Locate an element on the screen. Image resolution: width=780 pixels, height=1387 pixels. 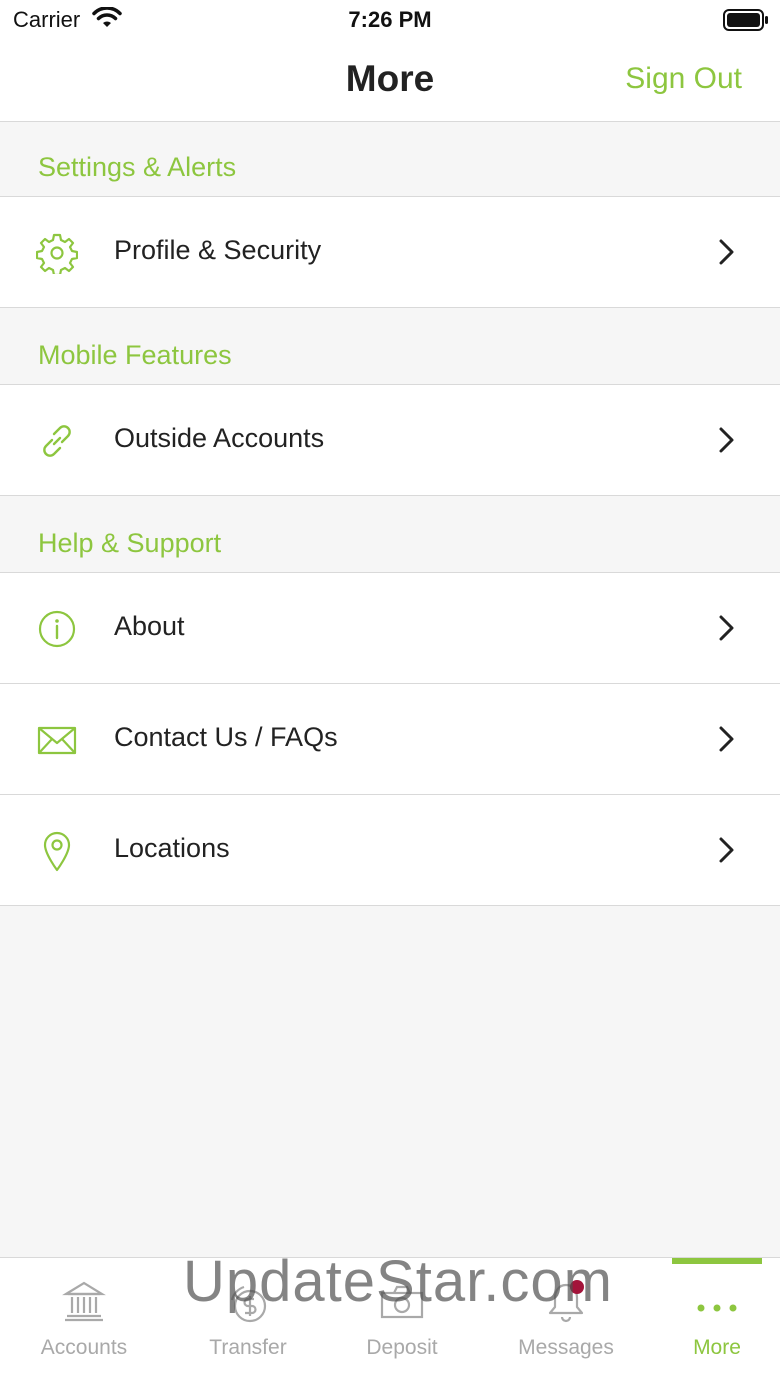
tab-accounts: Accounts is located at coordinates (84, 1322).